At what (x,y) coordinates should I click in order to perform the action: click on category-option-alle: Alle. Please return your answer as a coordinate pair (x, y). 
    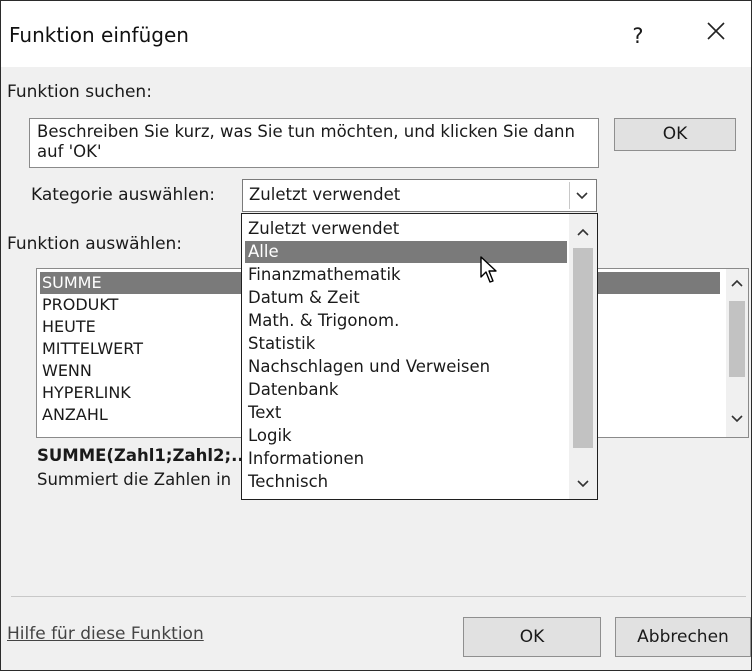
    Looking at the image, I should click on (406, 252).